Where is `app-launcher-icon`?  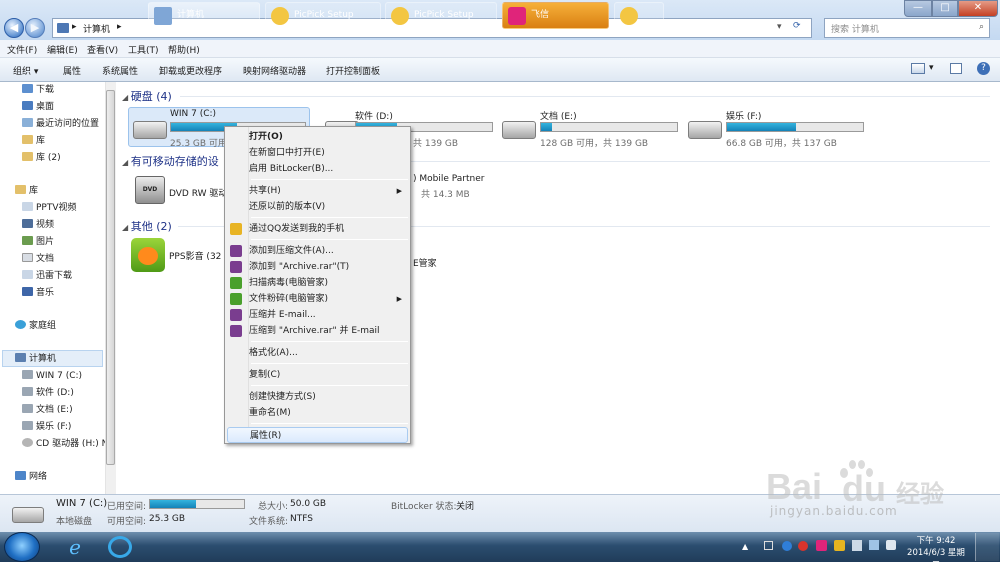
app-launcher-icon is located at coordinates (120, 547).